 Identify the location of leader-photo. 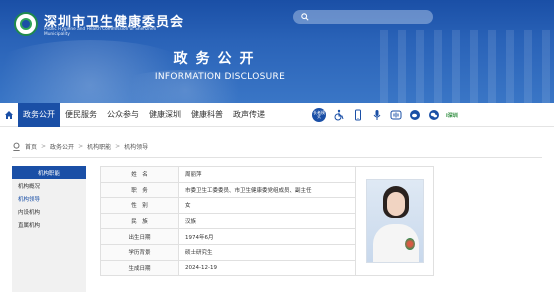
(394, 221).